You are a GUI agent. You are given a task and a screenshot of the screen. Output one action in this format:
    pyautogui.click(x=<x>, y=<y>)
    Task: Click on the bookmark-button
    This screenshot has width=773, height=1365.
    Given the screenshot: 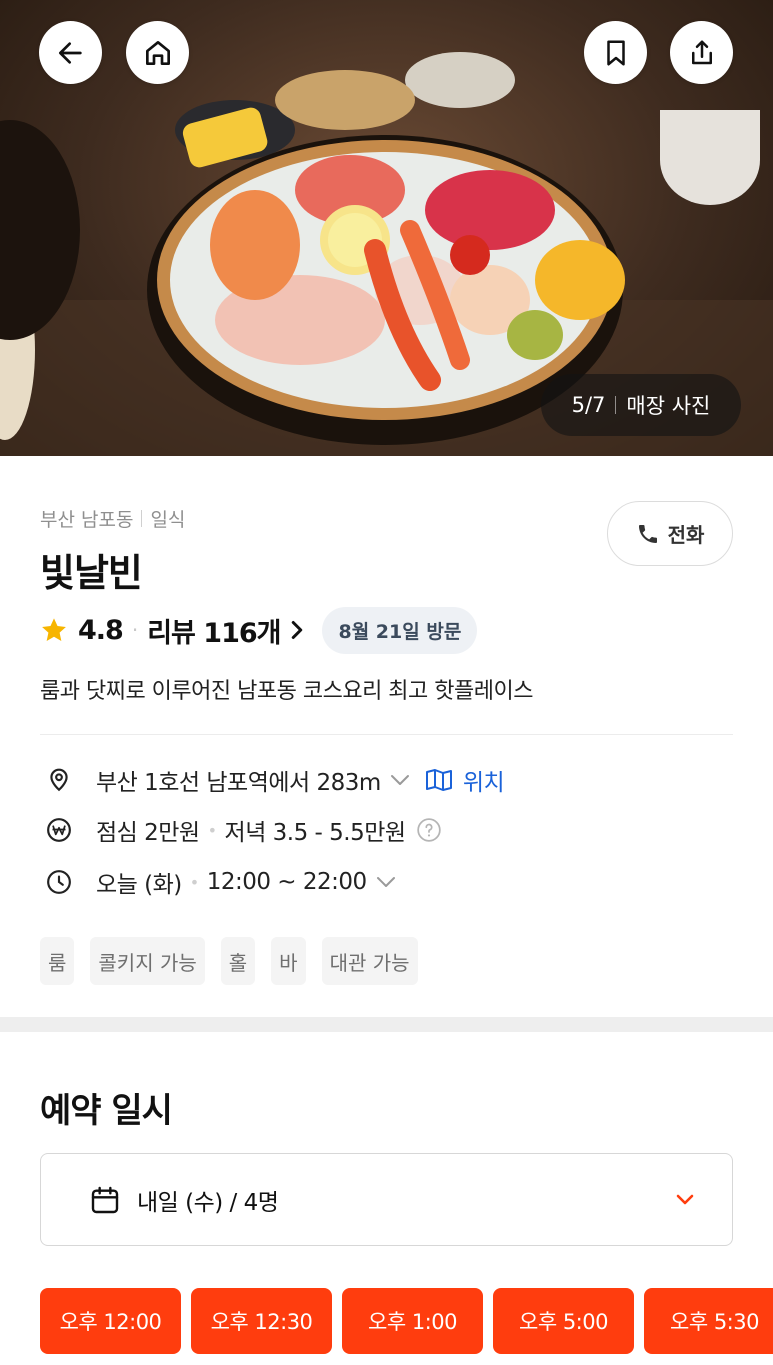 What is the action you would take?
    pyautogui.click(x=615, y=52)
    